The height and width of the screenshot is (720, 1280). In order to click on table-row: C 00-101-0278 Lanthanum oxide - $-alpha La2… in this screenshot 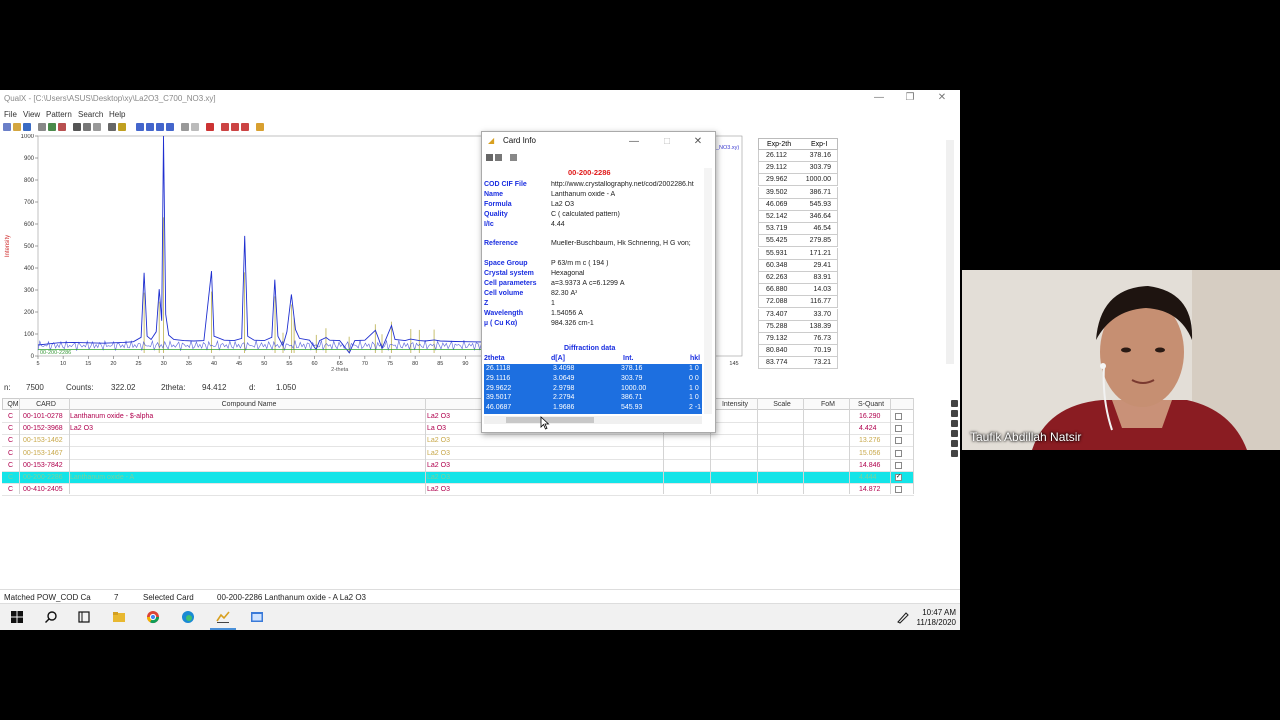, I will do `click(458, 417)`.